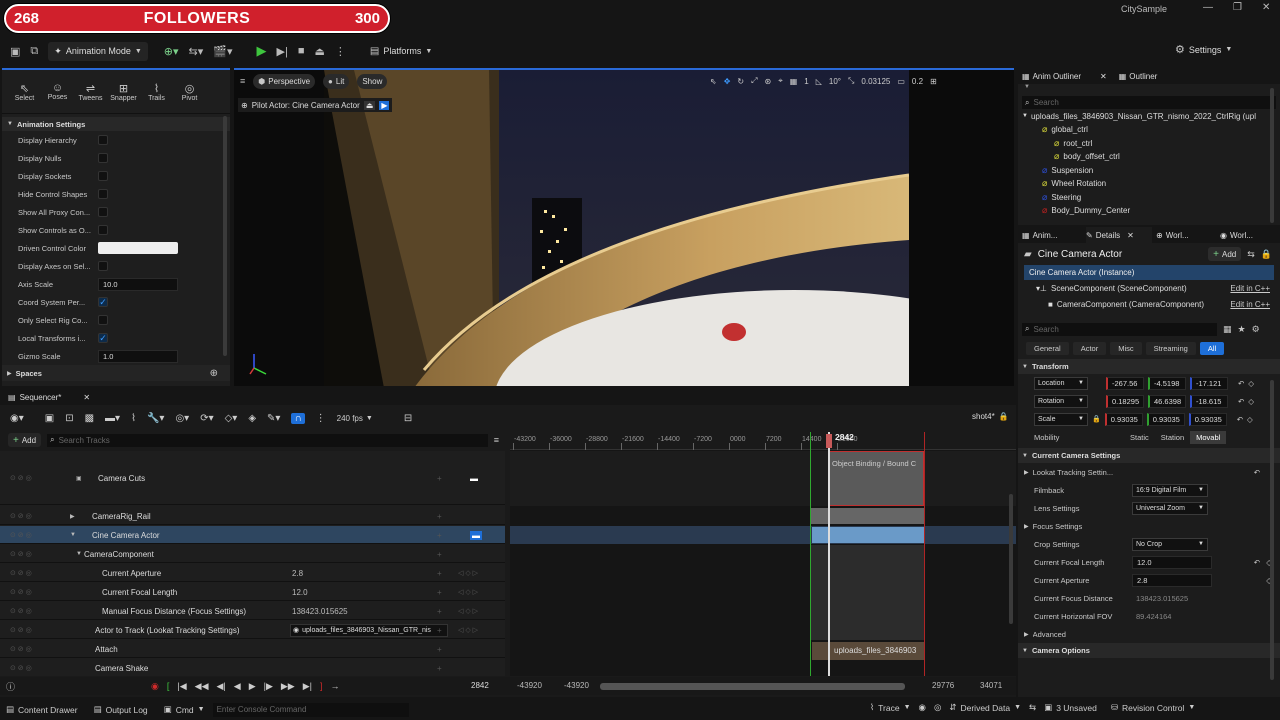 This screenshot has width=1280, height=720. What do you see at coordinates (875, 81) in the screenshot?
I see `scale-snap-value: 0.03125` at bounding box center [875, 81].